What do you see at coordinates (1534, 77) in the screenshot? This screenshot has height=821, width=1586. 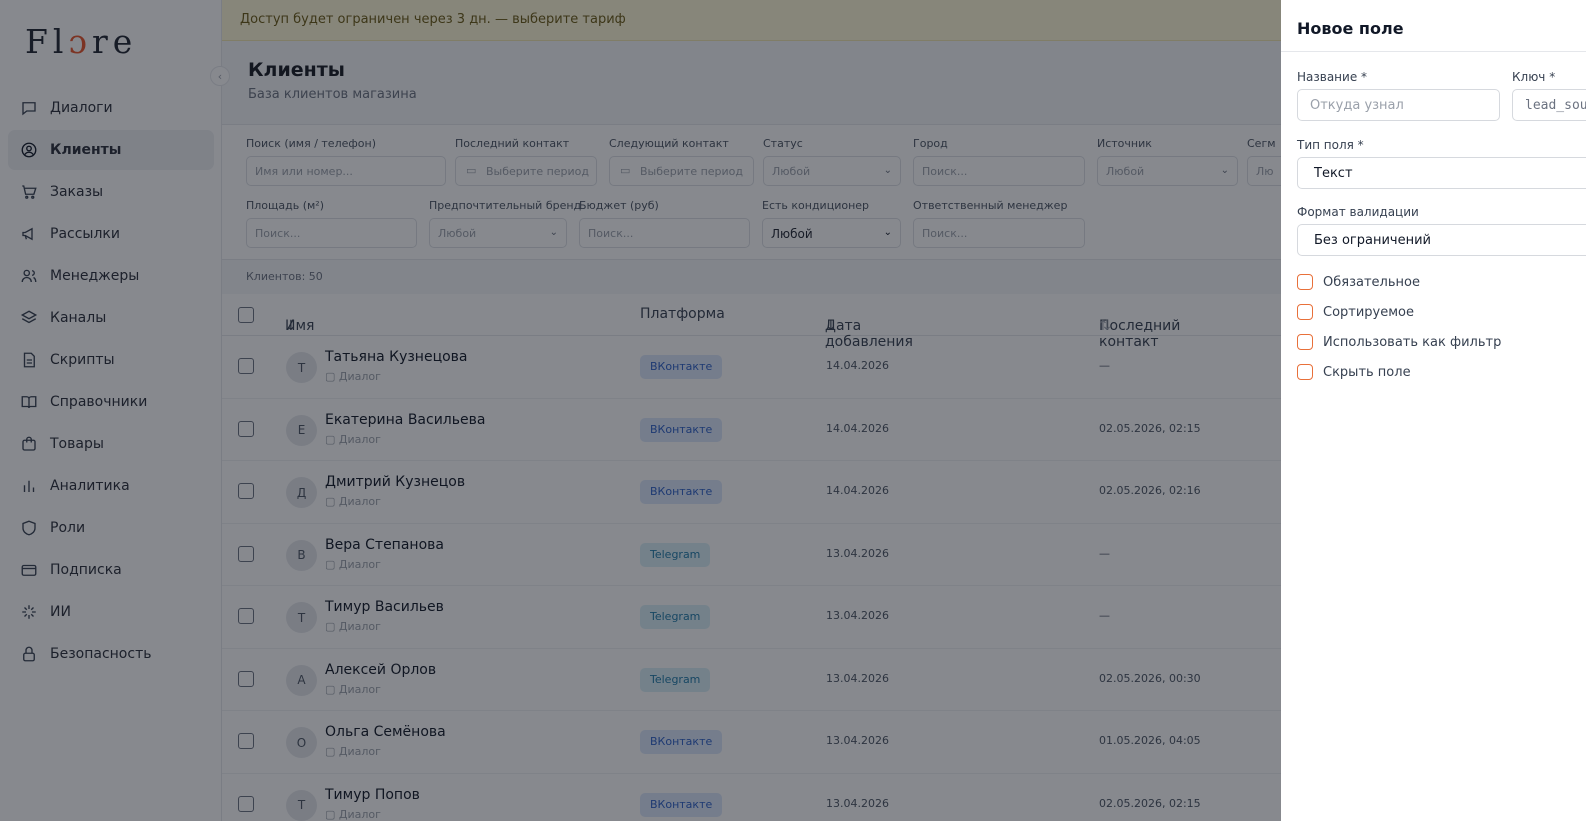 I see `key-label: Ключ *` at bounding box center [1534, 77].